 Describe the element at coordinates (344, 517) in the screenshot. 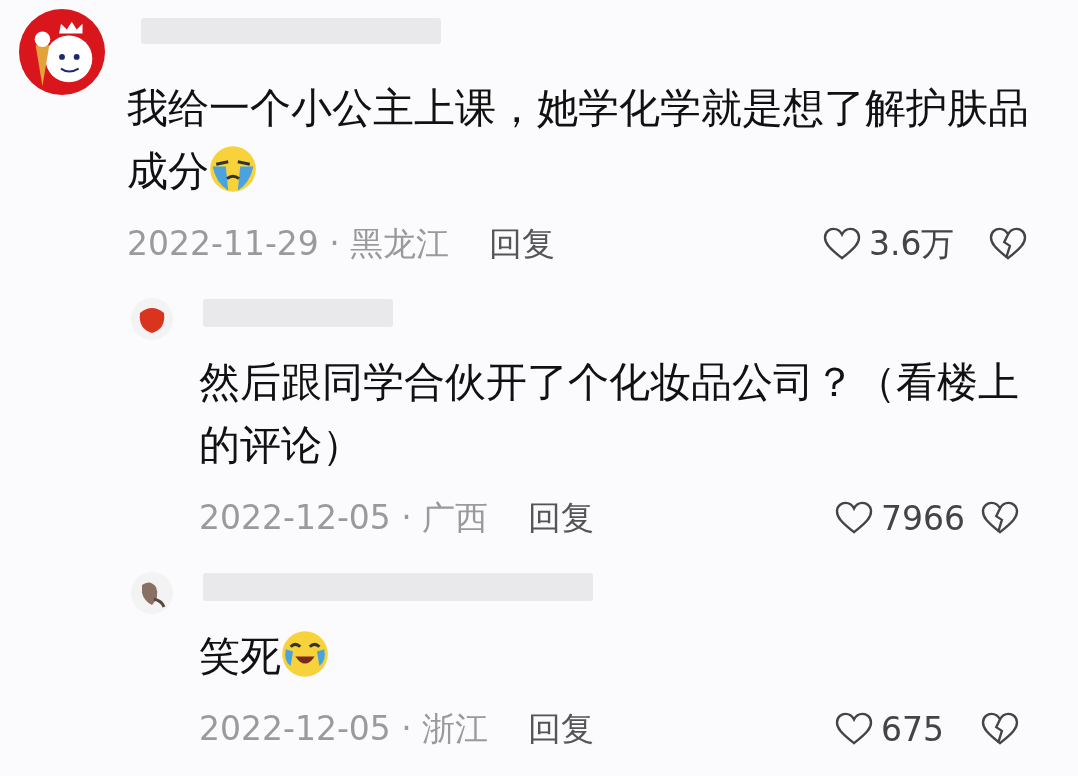

I see `comment-meta: 2022-12-05 · 广西` at that location.